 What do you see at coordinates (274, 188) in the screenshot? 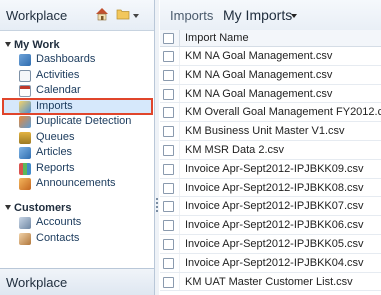
I see `import-name: Invoice Apr-Sept2012-IPJBKK08.csv` at bounding box center [274, 188].